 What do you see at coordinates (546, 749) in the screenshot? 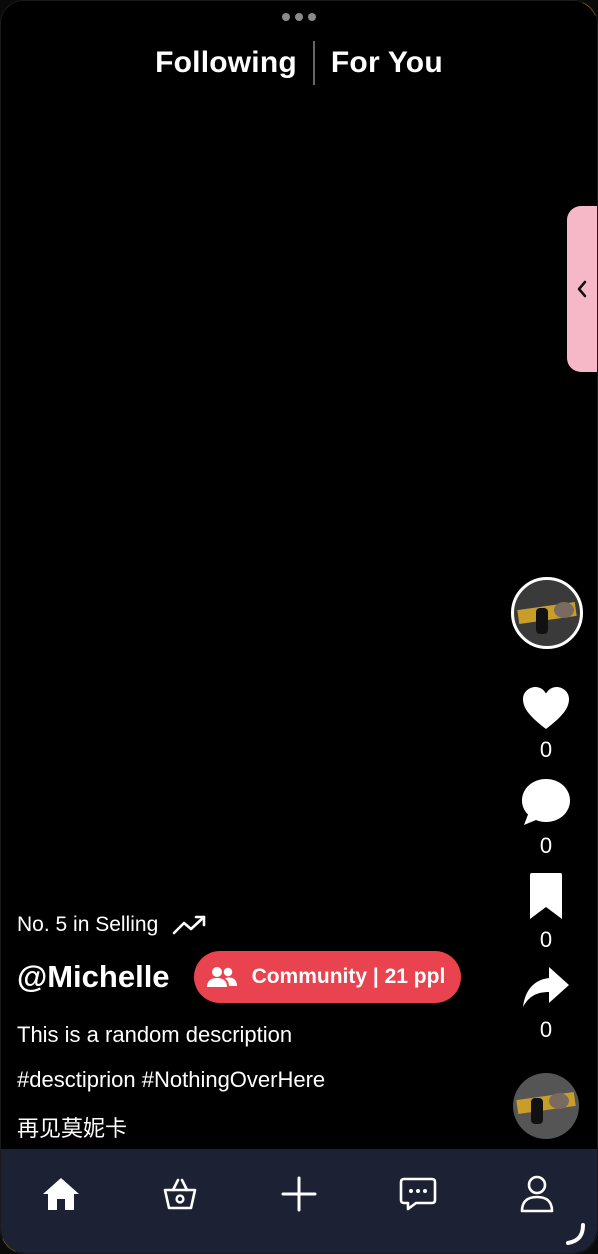
I see `like-count: 0` at bounding box center [546, 749].